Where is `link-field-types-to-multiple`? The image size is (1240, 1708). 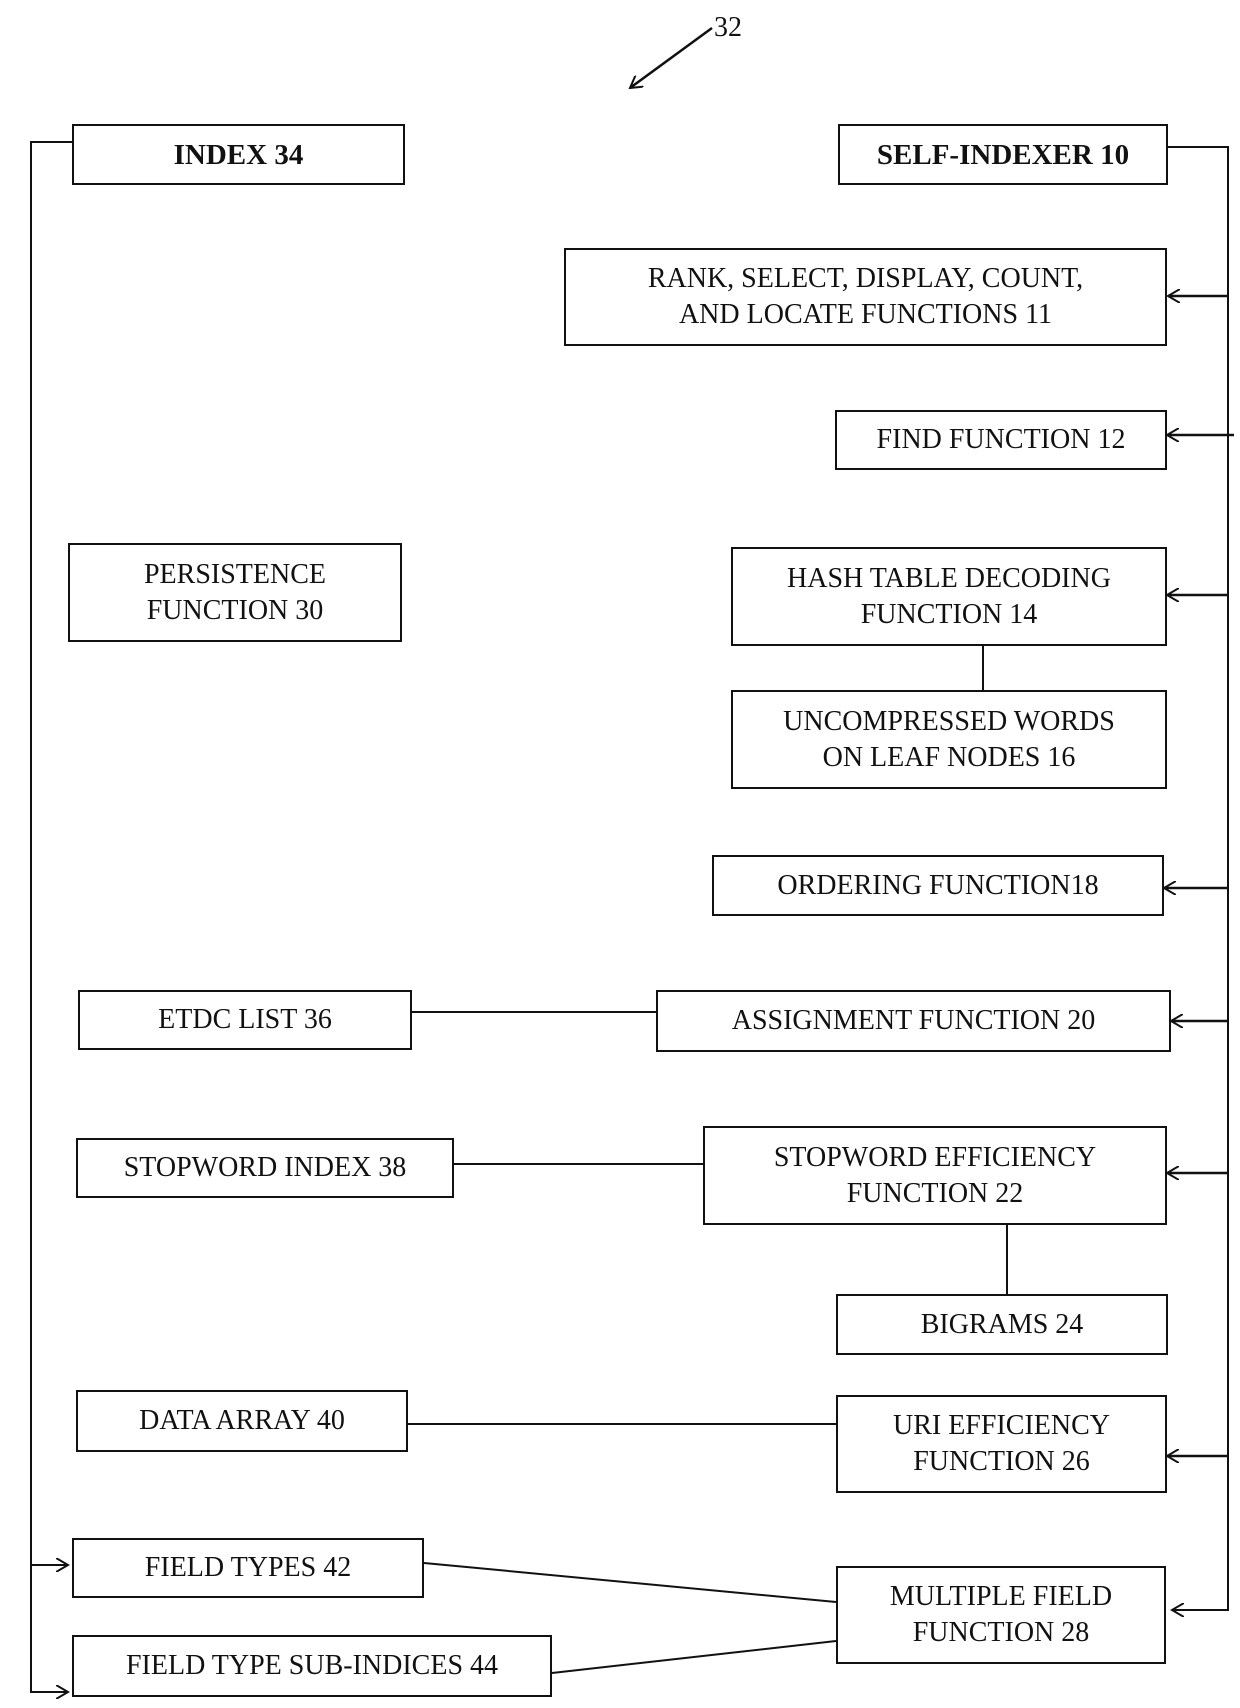
link-field-types-to-multiple is located at coordinates (630, 1582).